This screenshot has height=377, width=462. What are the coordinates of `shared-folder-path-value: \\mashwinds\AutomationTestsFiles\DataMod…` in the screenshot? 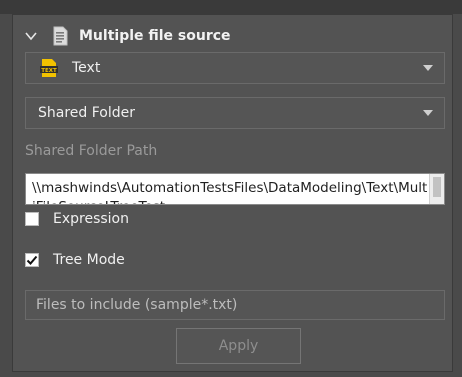 It's located at (230, 192).